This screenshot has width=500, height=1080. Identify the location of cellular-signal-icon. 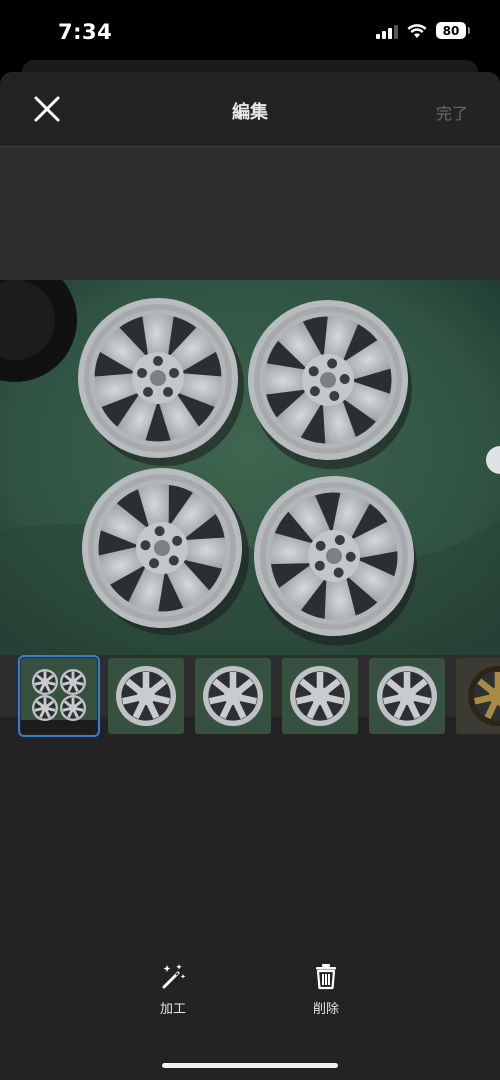
(387, 31).